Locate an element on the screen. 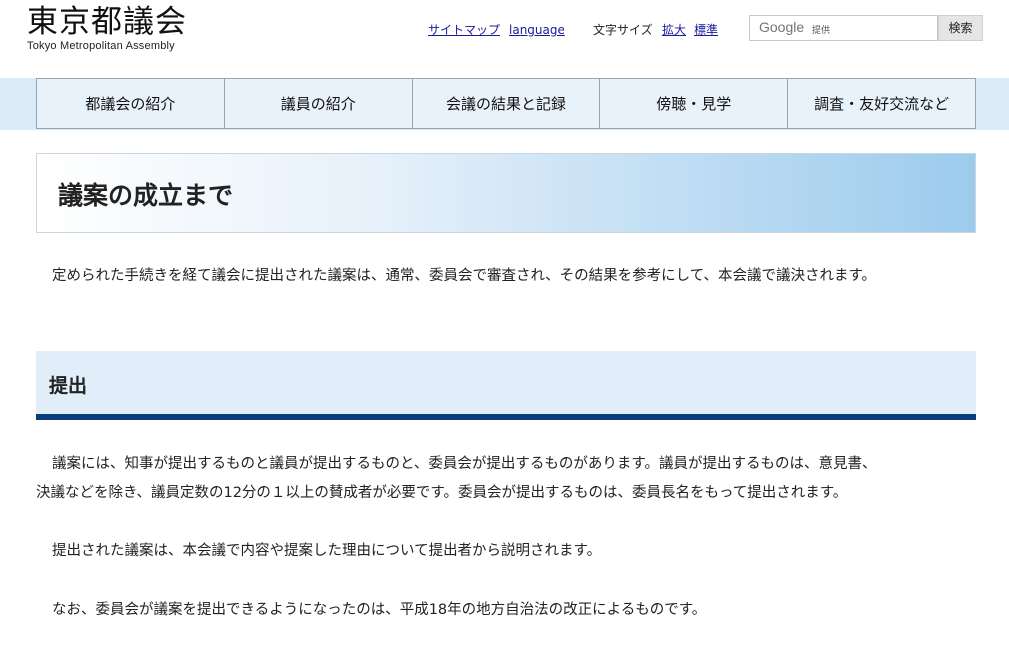 This screenshot has height=664, width=1009. section-heading: 提出 is located at coordinates (506, 382).